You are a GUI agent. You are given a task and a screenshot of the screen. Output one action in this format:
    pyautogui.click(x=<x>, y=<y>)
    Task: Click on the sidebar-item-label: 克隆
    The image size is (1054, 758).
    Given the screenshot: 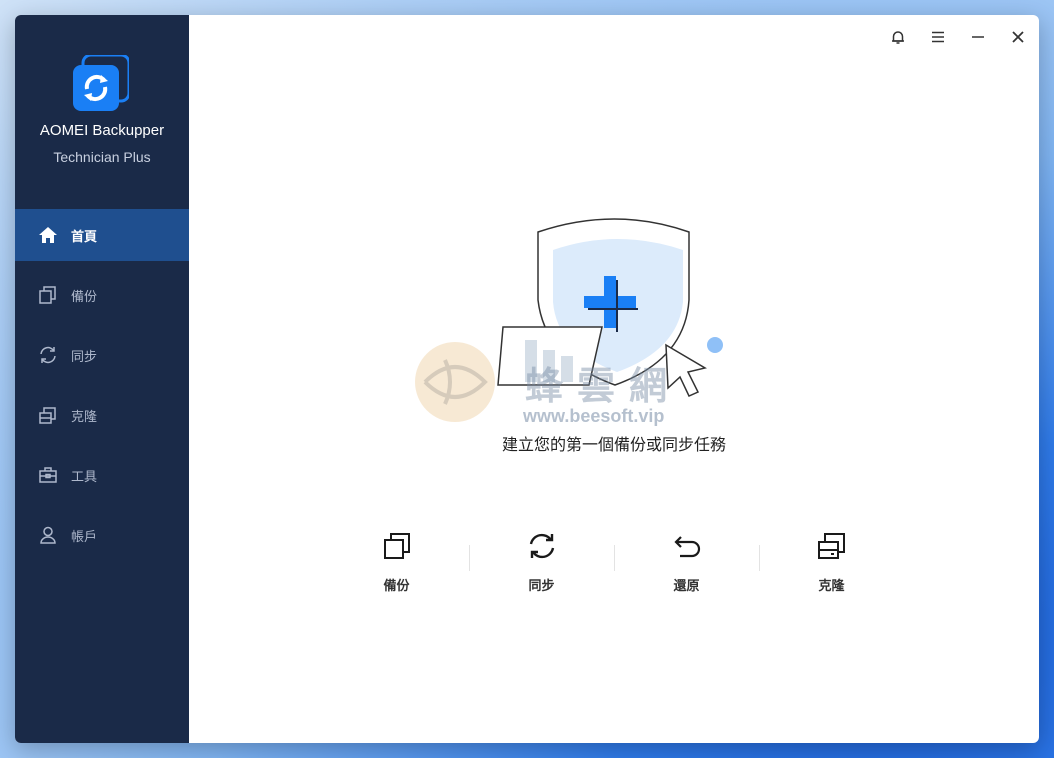 What is the action you would take?
    pyautogui.click(x=84, y=417)
    